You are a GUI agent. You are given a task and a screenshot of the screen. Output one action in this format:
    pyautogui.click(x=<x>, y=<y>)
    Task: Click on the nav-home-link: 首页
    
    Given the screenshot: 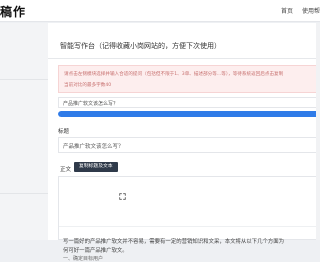 What is the action you would take?
    pyautogui.click(x=287, y=10)
    